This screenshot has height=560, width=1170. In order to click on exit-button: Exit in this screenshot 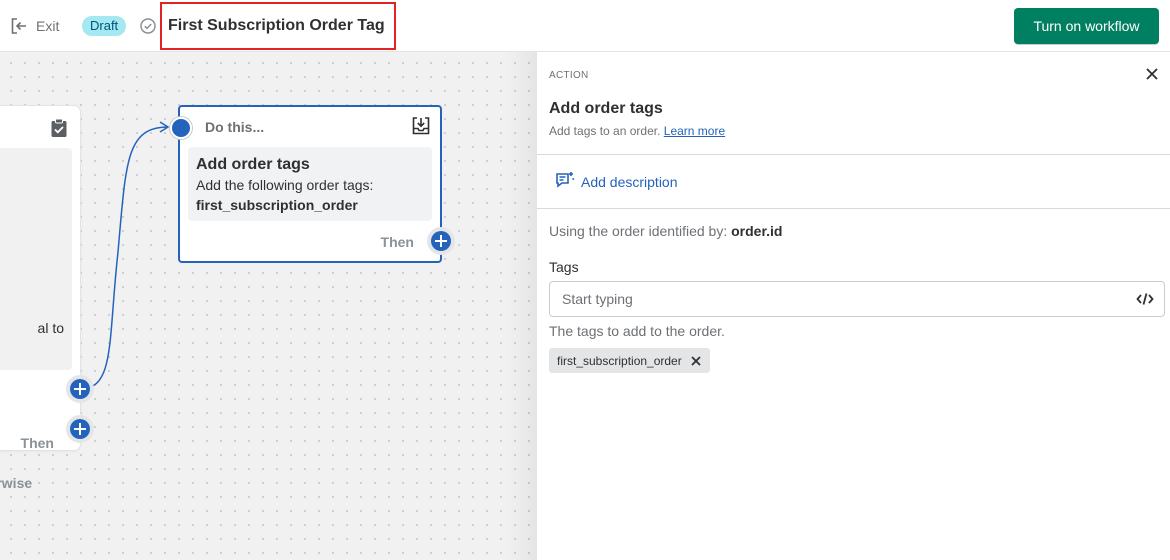, I will do `click(34, 26)`.